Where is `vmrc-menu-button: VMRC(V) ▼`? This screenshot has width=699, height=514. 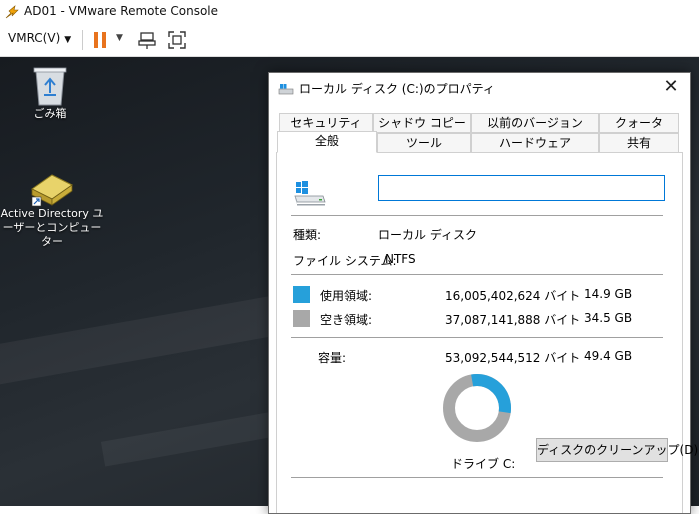 vmrc-menu-button: VMRC(V) ▼ is located at coordinates (39, 38).